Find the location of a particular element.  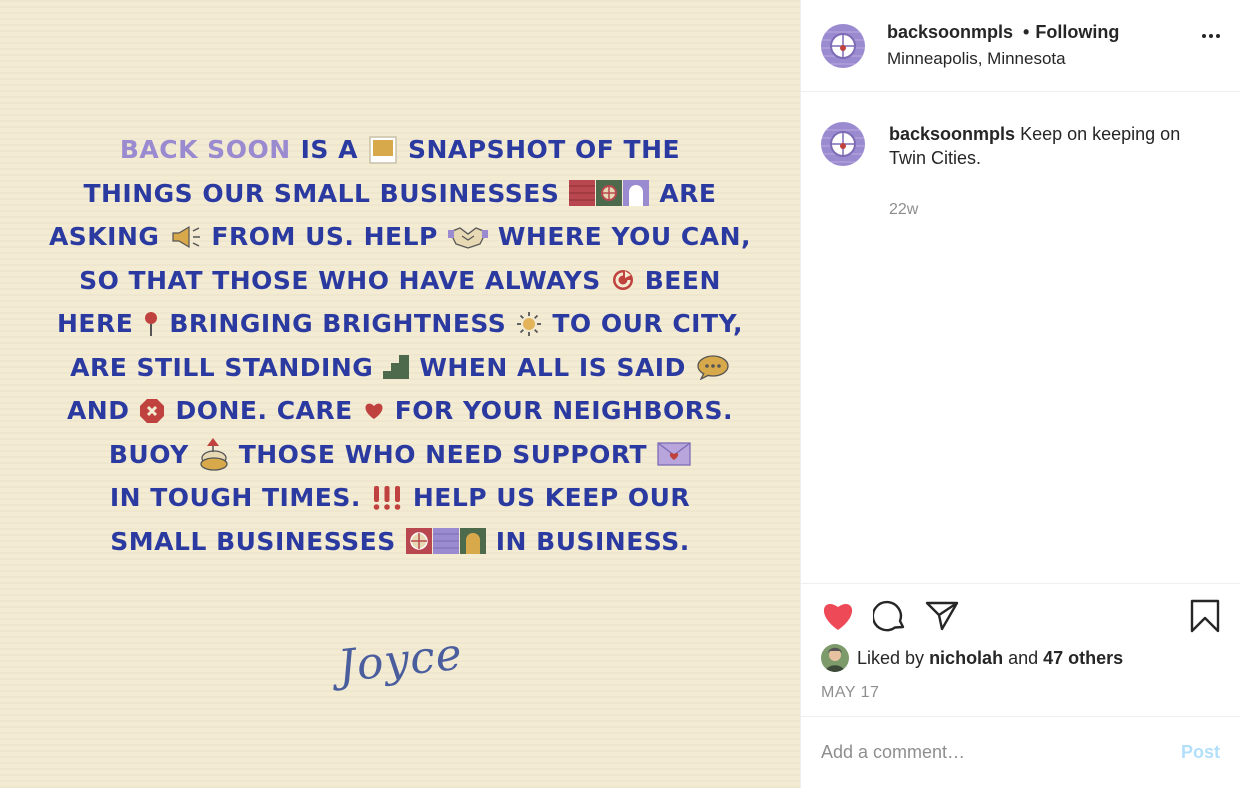

comment-input is located at coordinates (1001, 752).